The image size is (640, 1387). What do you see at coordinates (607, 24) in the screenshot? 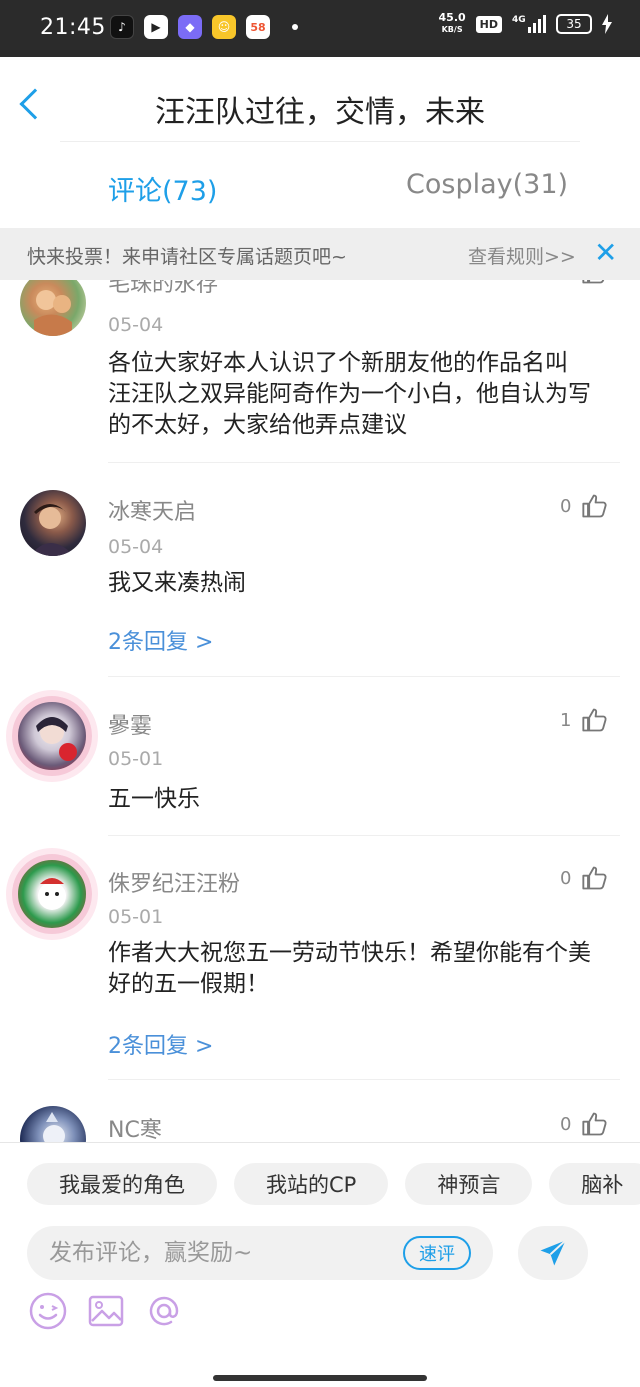
I see `charging-icon` at bounding box center [607, 24].